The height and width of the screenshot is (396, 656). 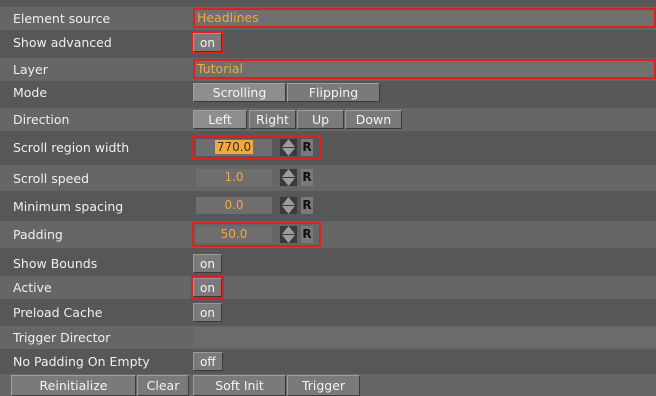 What do you see at coordinates (328, 312) in the screenshot?
I see `row-preload-cache: Preload Cache on` at bounding box center [328, 312].